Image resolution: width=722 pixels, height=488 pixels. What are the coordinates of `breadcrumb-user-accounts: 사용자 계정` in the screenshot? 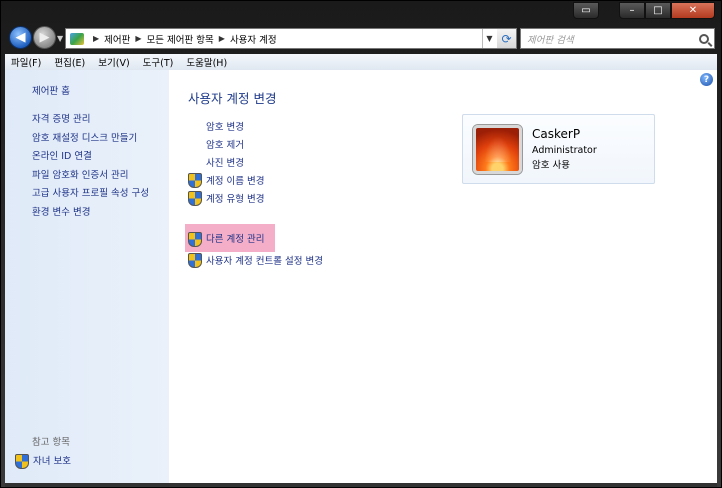 It's located at (253, 39).